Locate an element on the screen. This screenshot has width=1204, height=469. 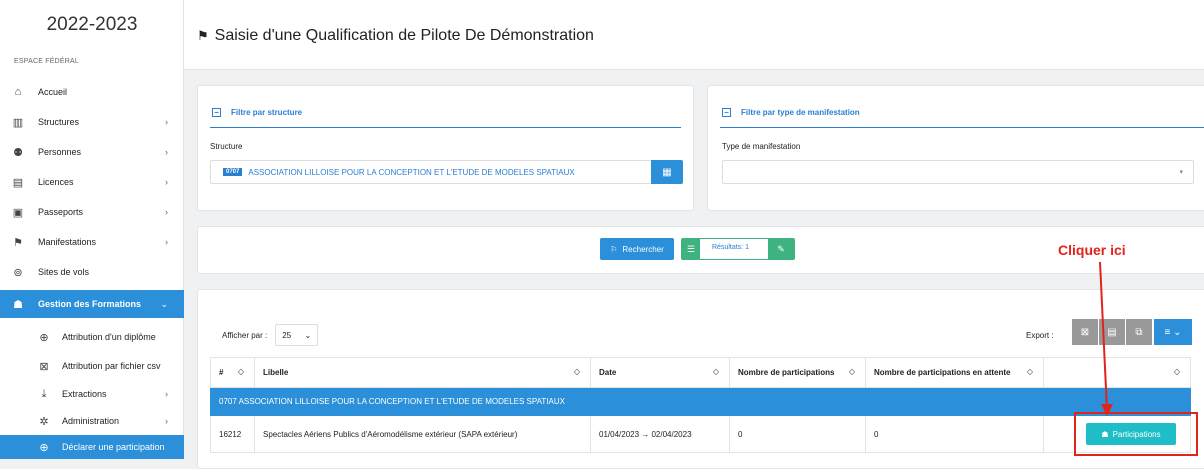
select-structure-button: ▦ is located at coordinates (667, 172).